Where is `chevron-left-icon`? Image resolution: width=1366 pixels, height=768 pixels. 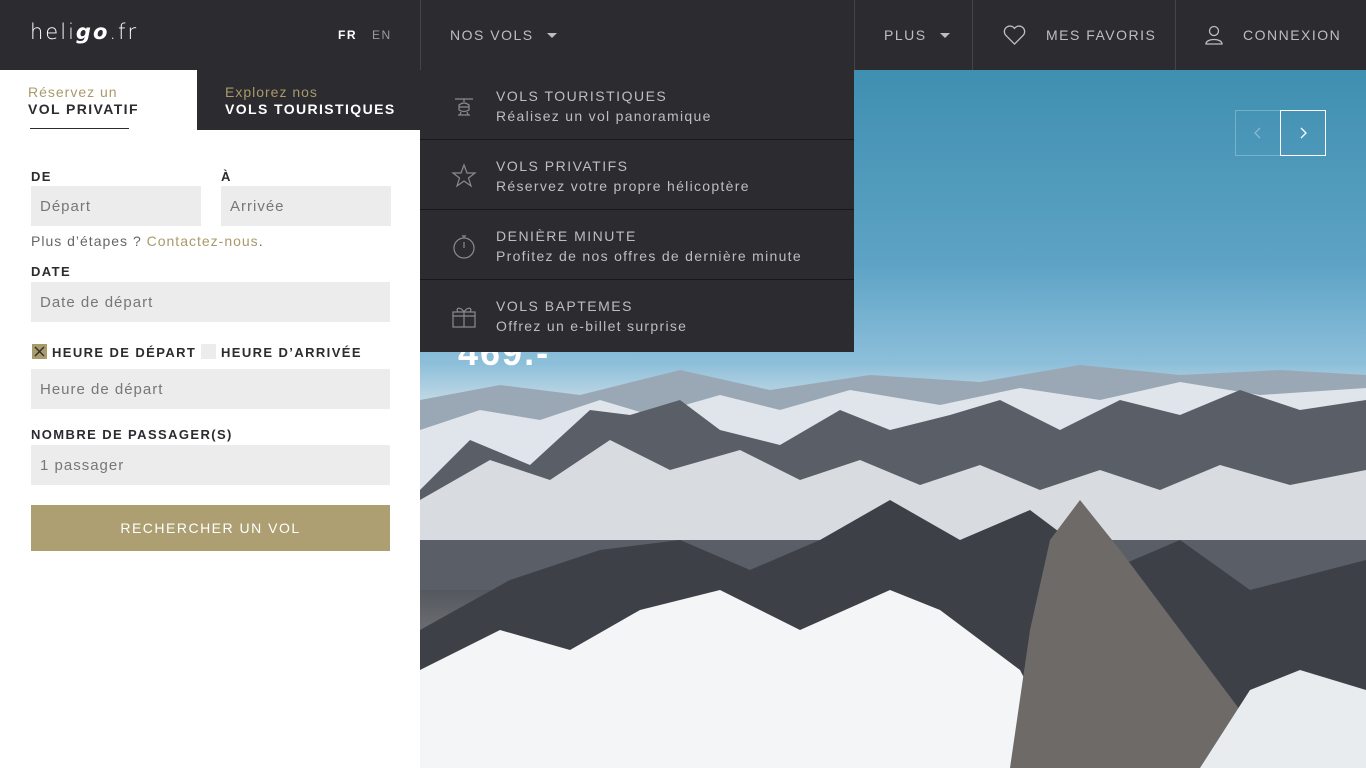 chevron-left-icon is located at coordinates (1257, 133).